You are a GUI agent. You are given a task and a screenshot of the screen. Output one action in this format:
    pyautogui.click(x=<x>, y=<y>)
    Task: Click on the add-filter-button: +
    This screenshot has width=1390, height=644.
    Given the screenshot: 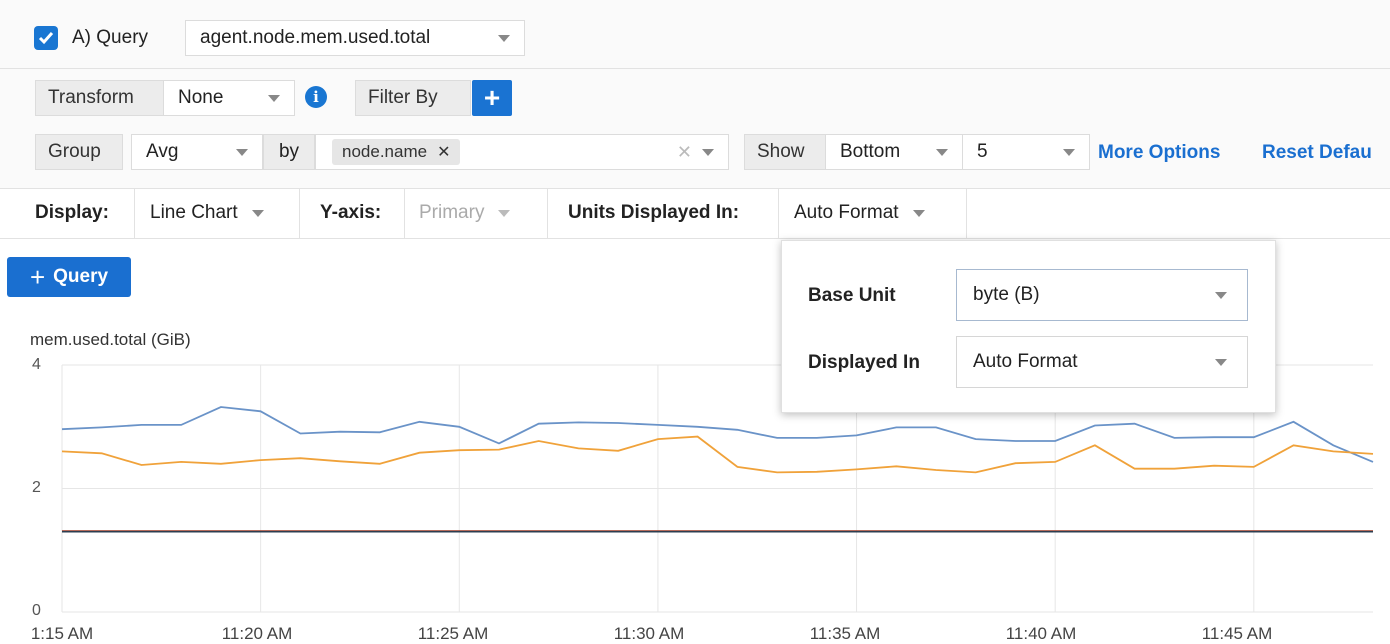 What is the action you would take?
    pyautogui.click(x=492, y=98)
    